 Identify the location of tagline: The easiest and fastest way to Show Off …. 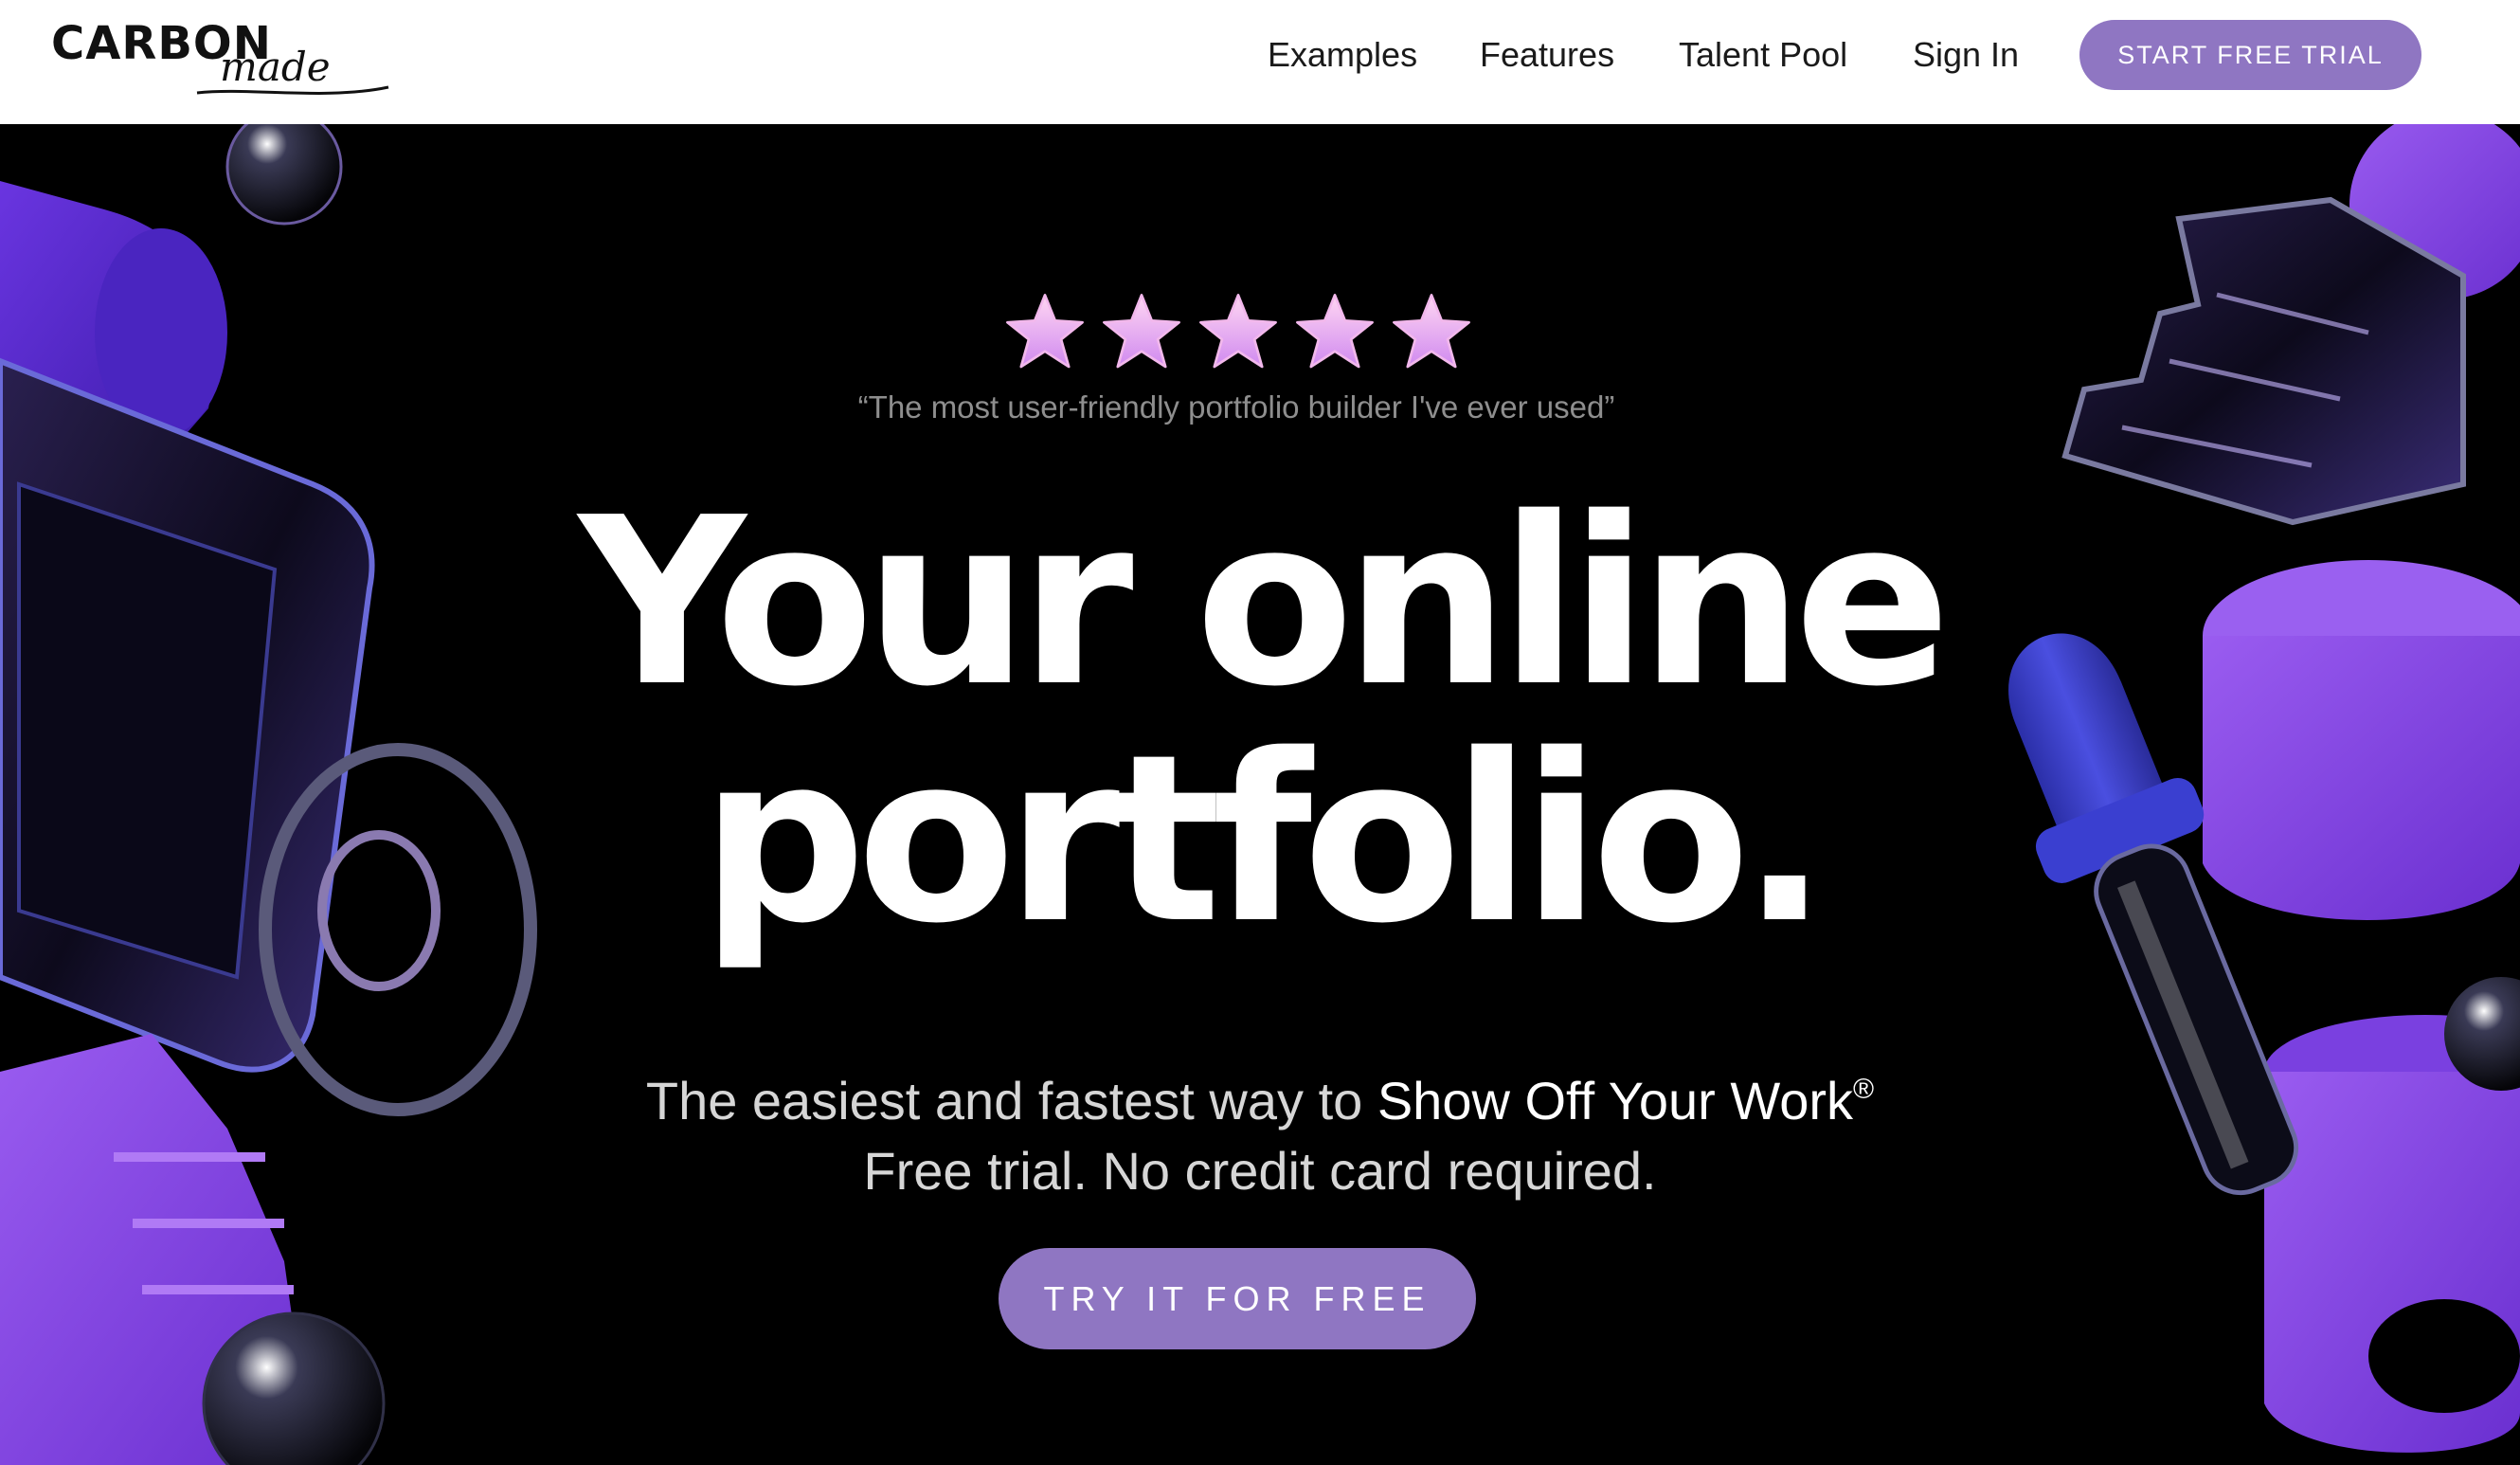
(1260, 1095).